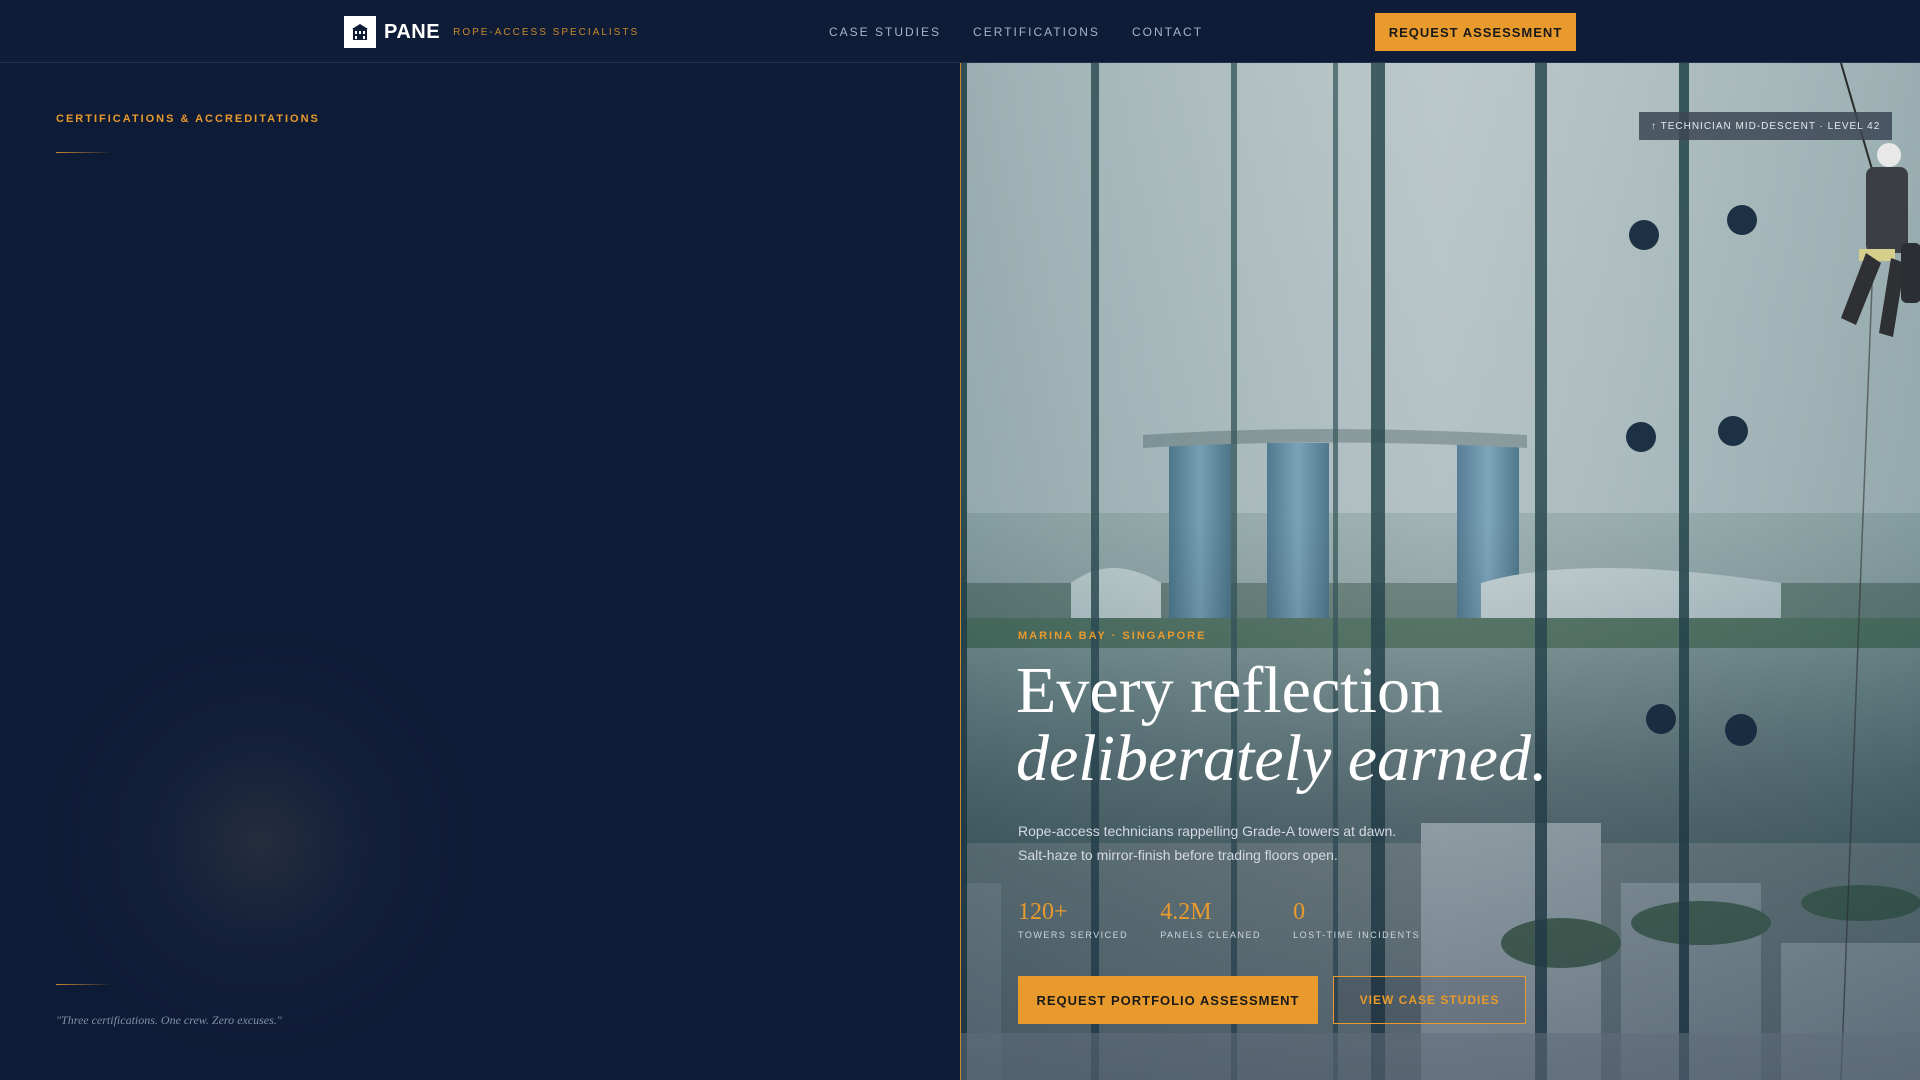 The height and width of the screenshot is (1080, 1920). Describe the element at coordinates (1043, 912) in the screenshot. I see `stat-value: 120+` at that location.